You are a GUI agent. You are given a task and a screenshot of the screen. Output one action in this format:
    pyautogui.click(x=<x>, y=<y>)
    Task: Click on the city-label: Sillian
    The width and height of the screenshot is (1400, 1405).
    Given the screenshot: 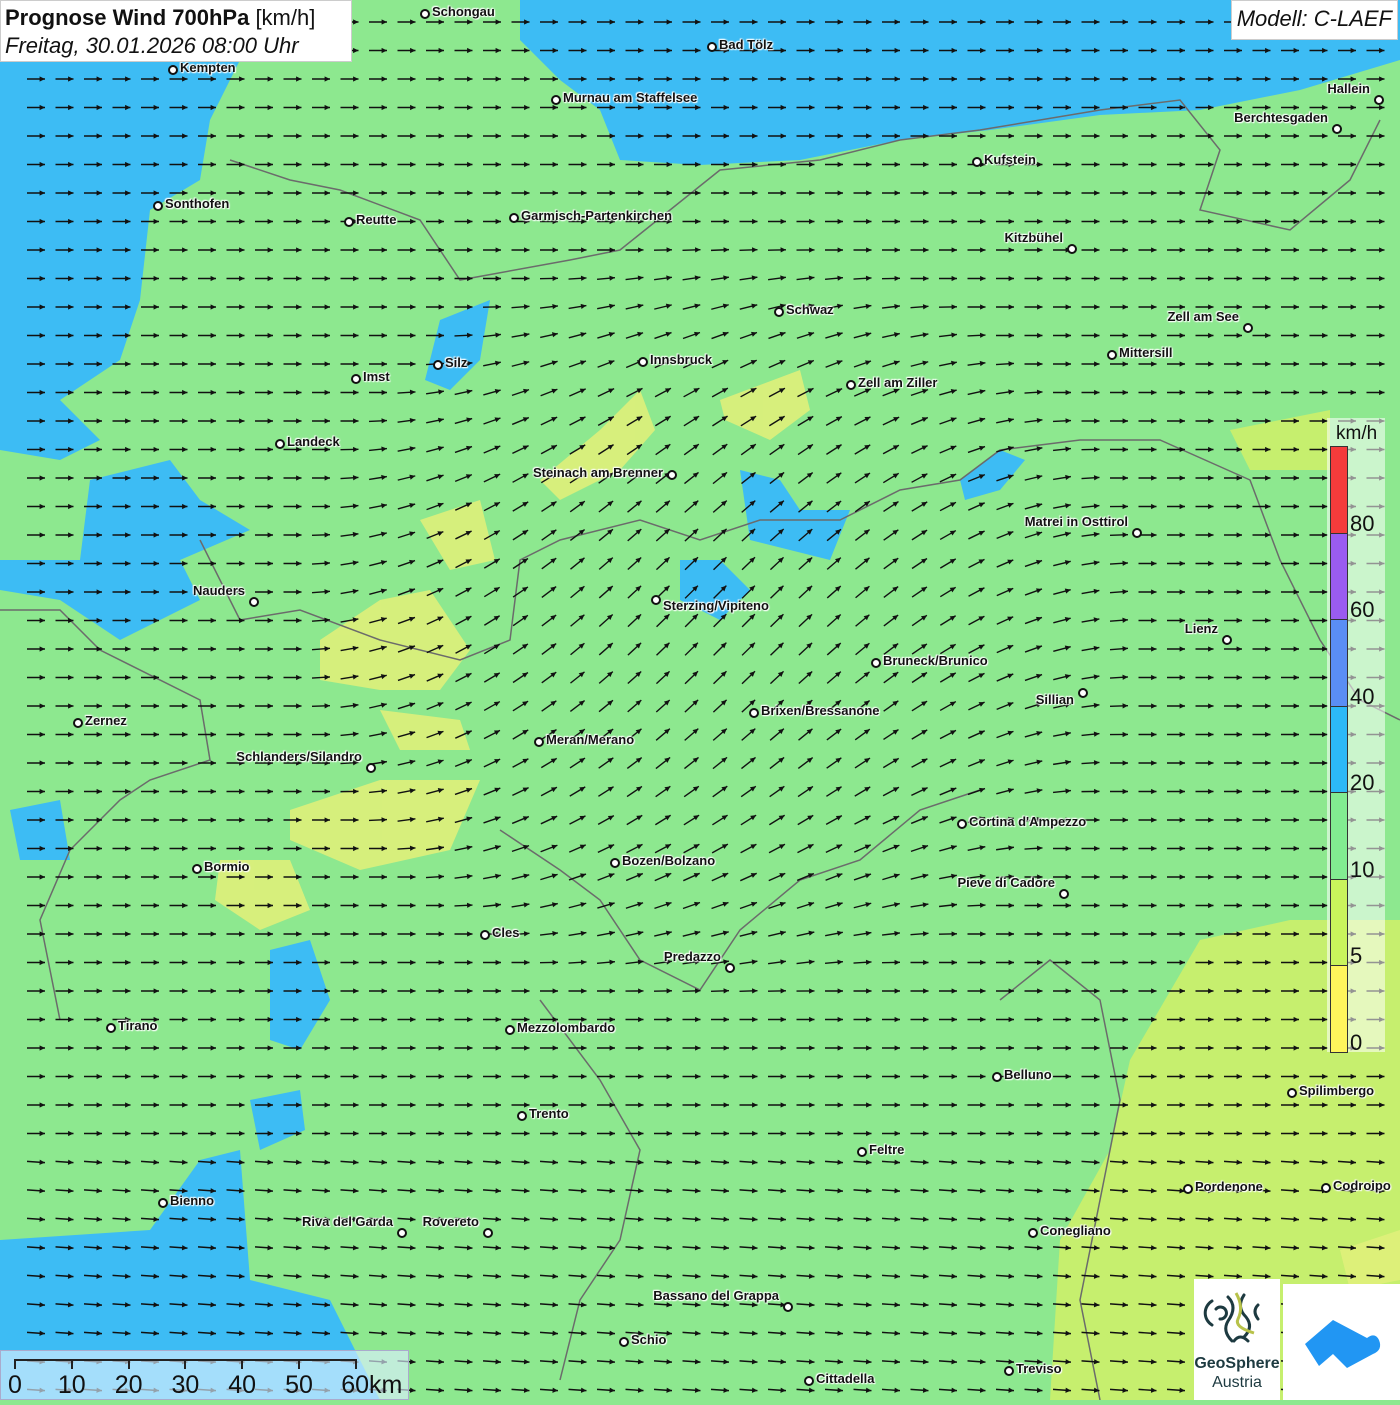 What is the action you would take?
    pyautogui.click(x=1055, y=699)
    